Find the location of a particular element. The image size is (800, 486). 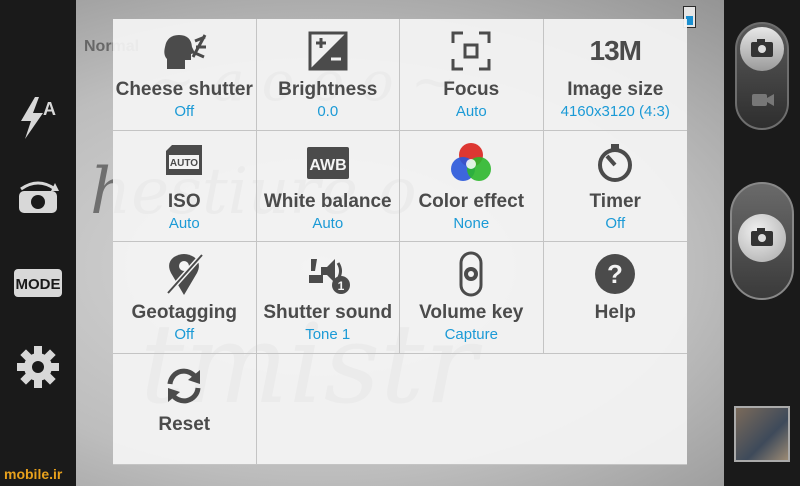

volume-key-icon is located at coordinates (471, 274).